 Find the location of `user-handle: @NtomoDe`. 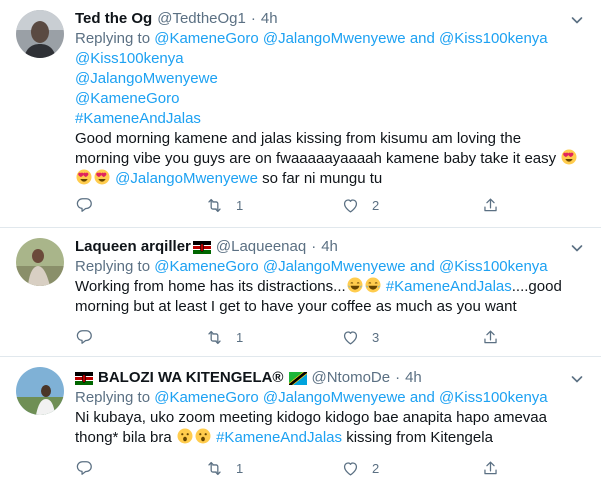

user-handle: @NtomoDe is located at coordinates (351, 378).